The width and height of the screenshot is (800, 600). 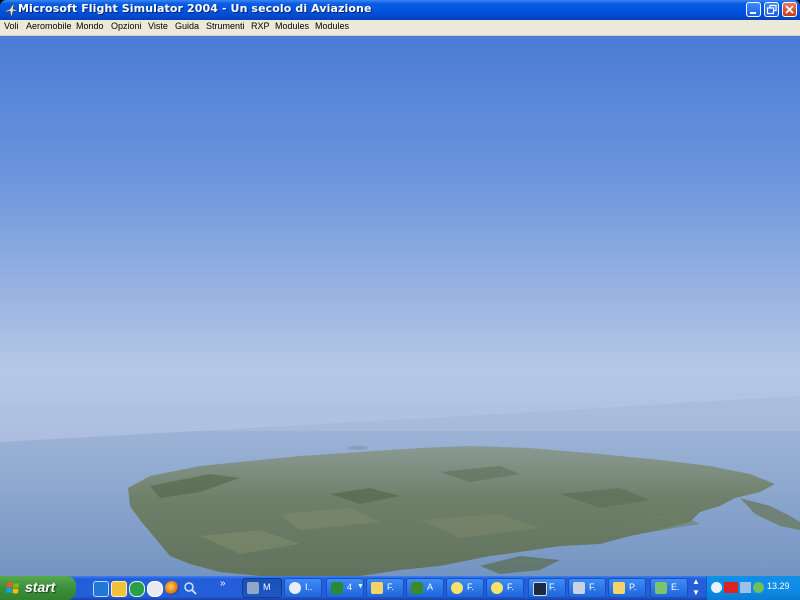 What do you see at coordinates (675, 587) in the screenshot?
I see `task-label: E.` at bounding box center [675, 587].